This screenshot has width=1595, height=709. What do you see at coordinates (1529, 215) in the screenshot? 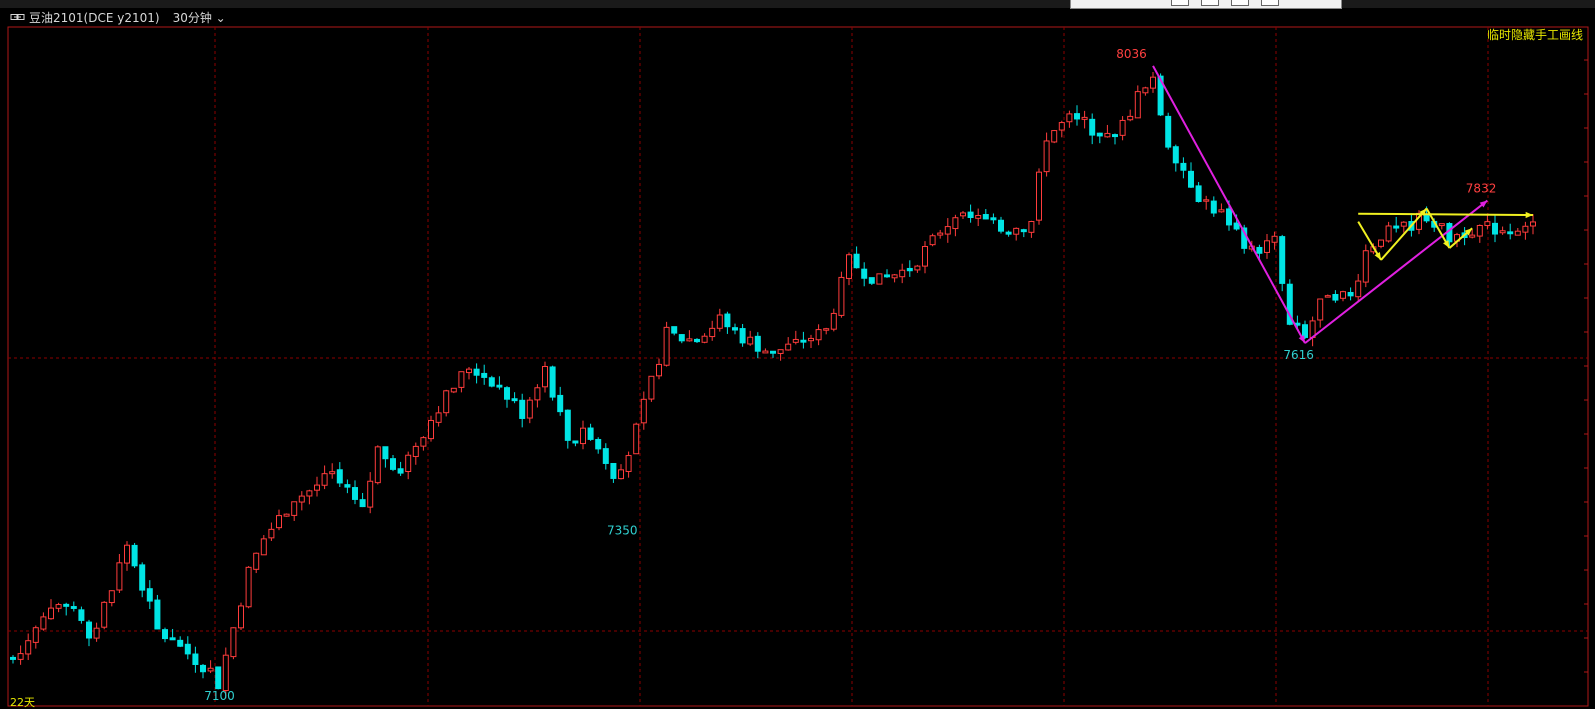
I see `arrow-head` at bounding box center [1529, 215].